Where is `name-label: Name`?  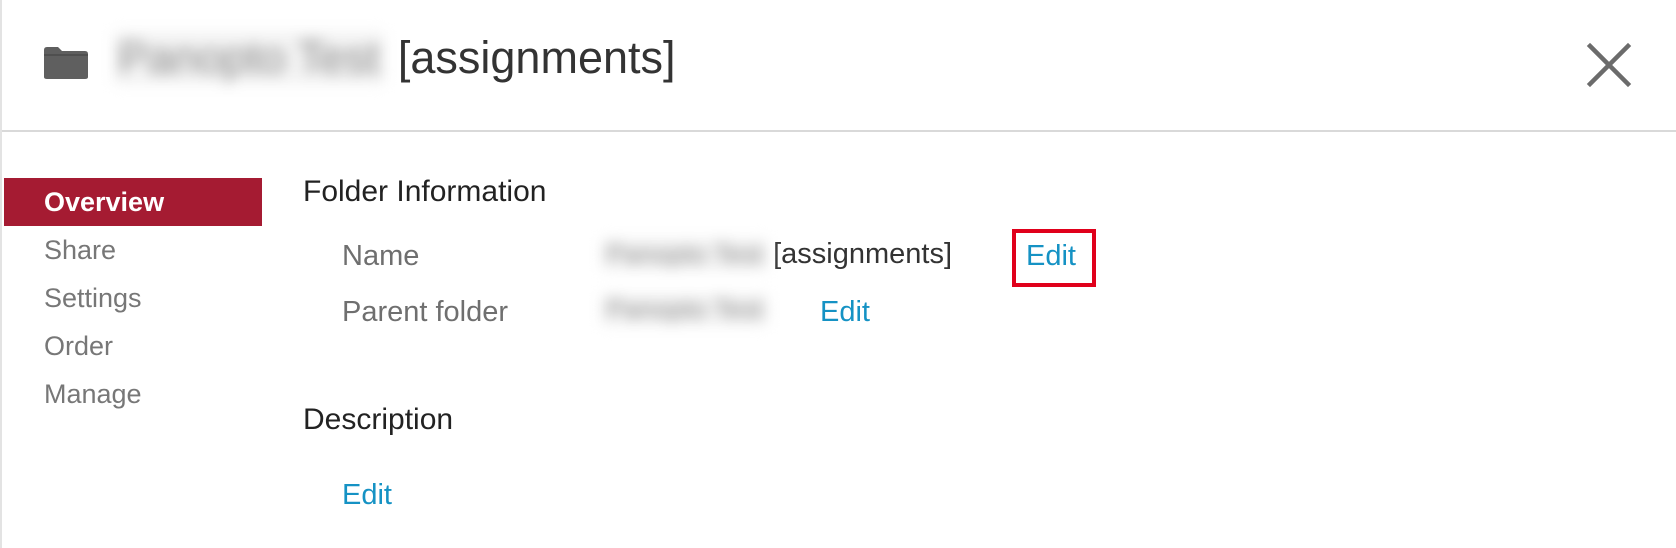 name-label: Name is located at coordinates (381, 256).